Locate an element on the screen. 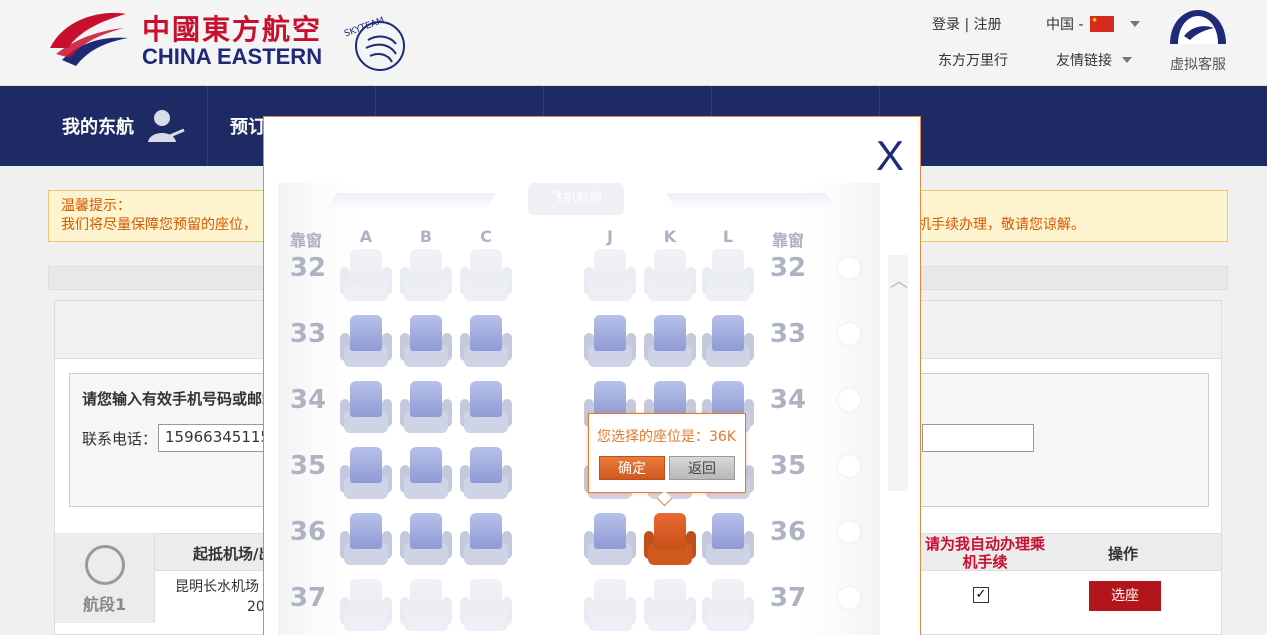 The width and height of the screenshot is (1267, 635). aircraft-front-label: 飞机前部 is located at coordinates (576, 199).